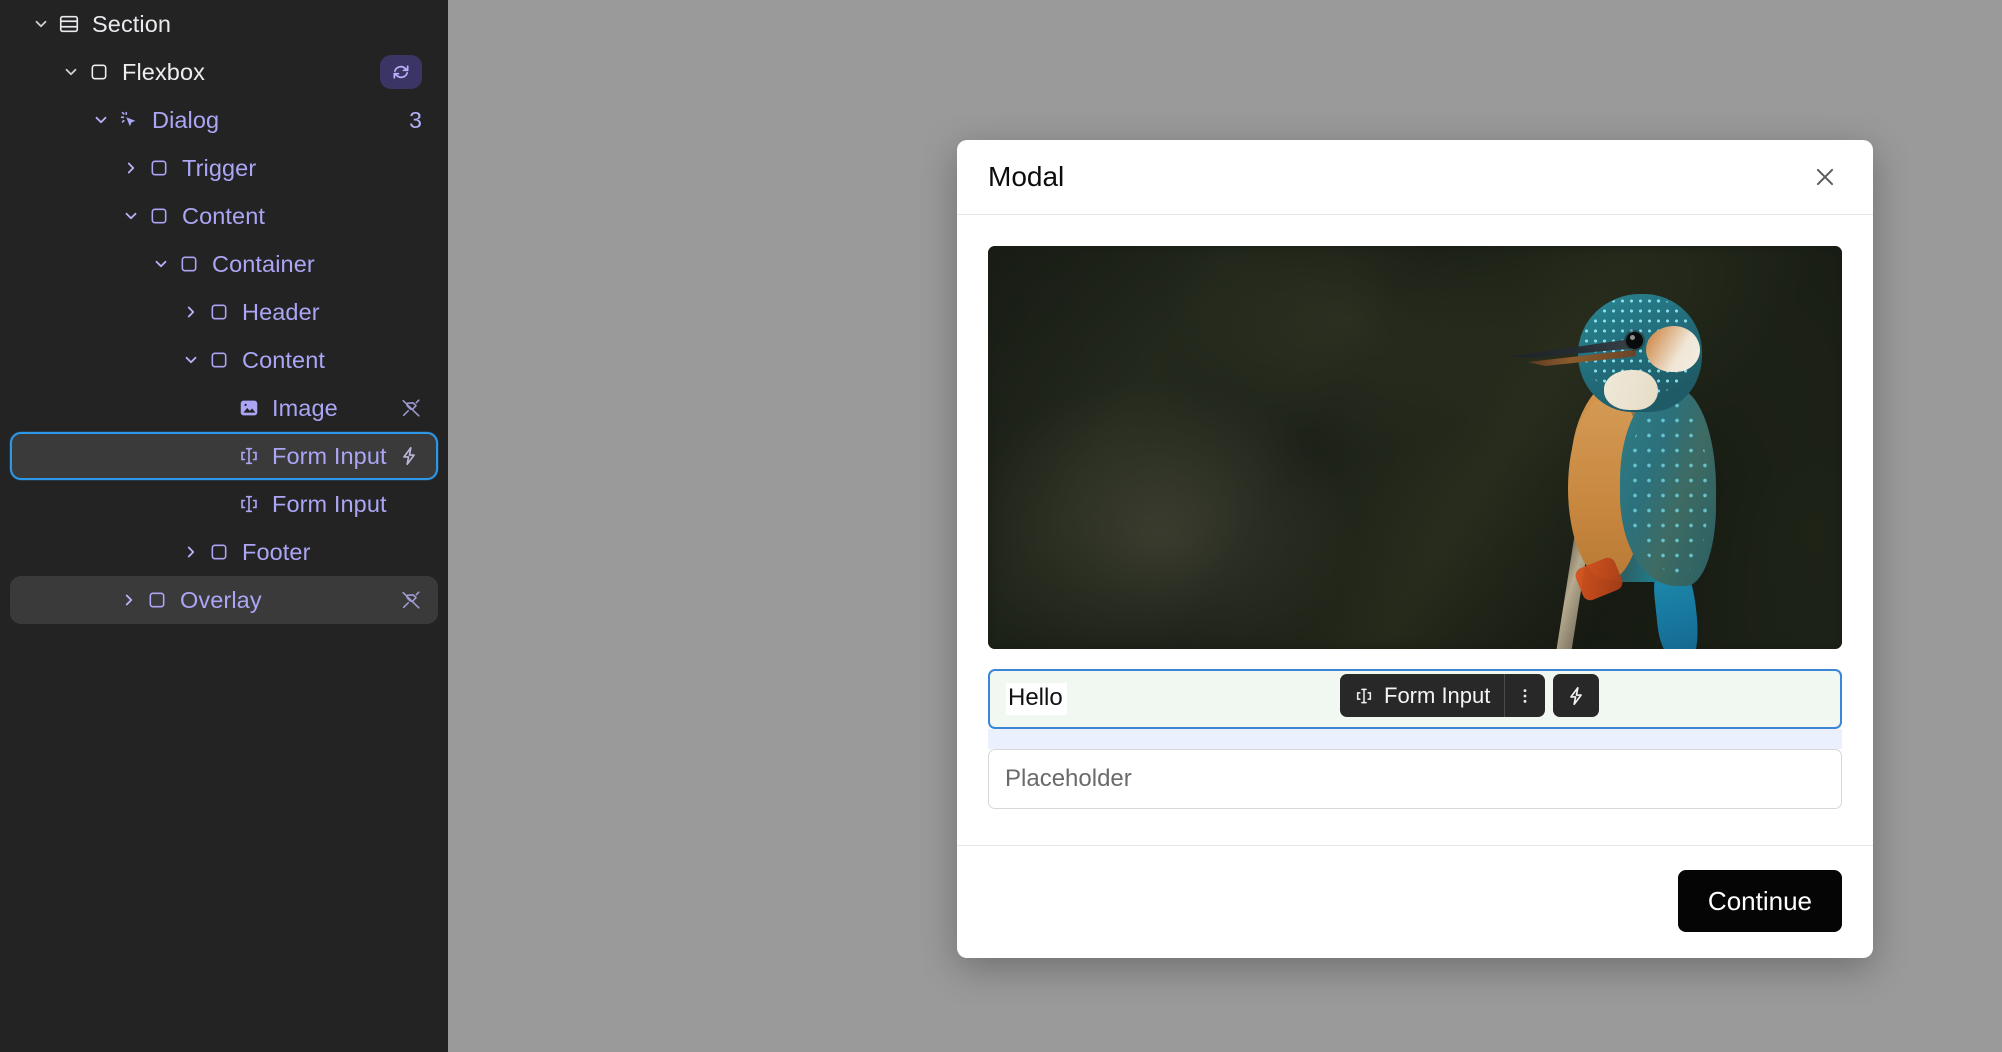 The height and width of the screenshot is (1052, 2002). What do you see at coordinates (1631, 390) in the screenshot?
I see `bird-throat` at bounding box center [1631, 390].